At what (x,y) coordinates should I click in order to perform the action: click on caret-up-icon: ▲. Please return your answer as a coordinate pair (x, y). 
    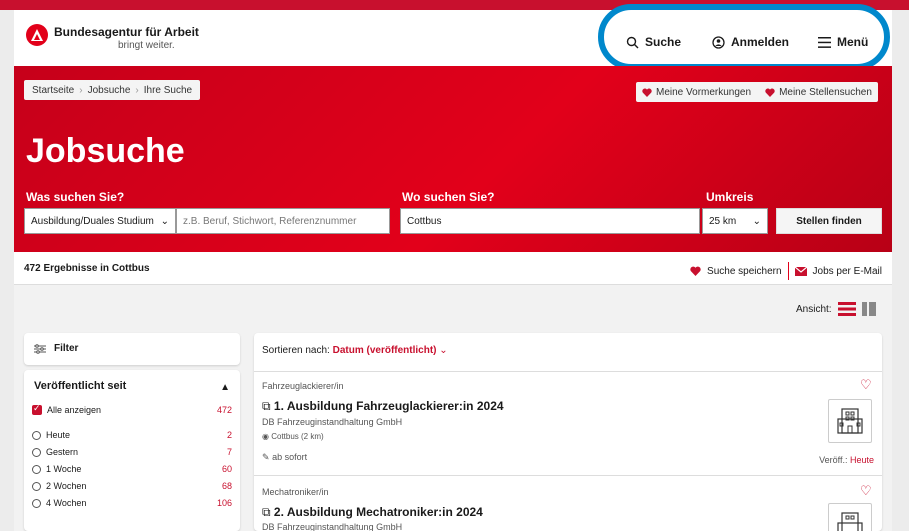
    Looking at the image, I should click on (225, 387).